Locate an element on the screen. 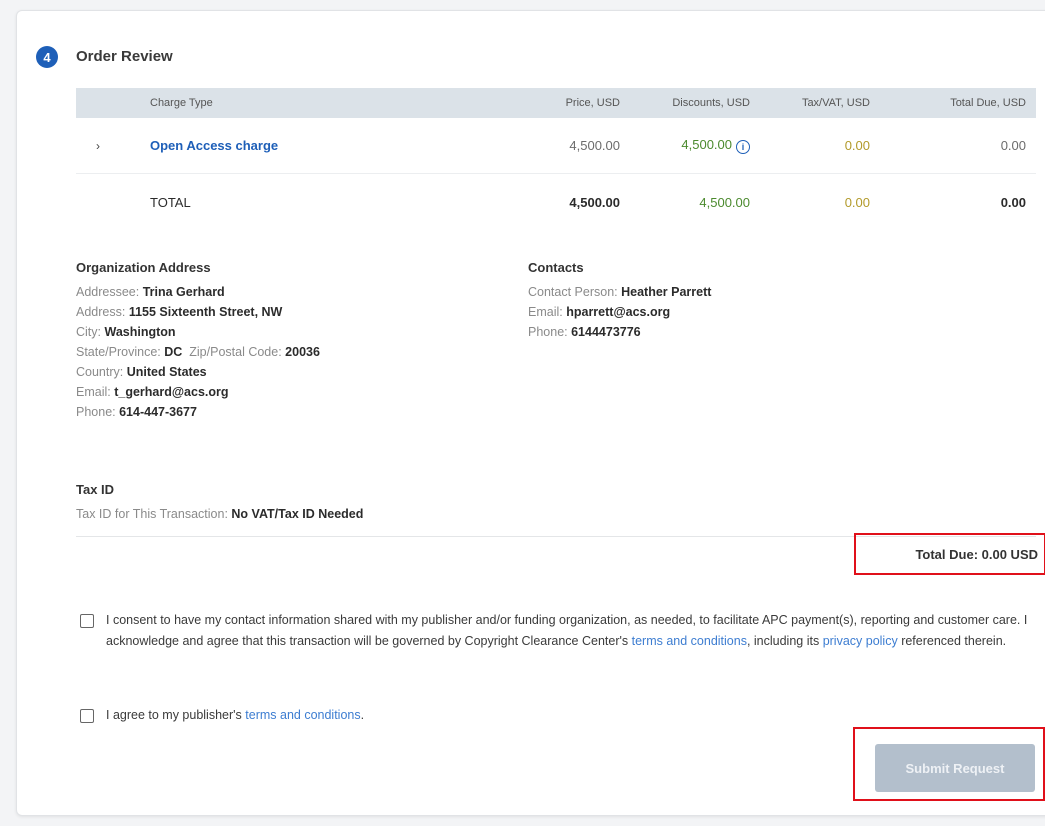 The width and height of the screenshot is (1045, 826). total-price: 4,500.00 is located at coordinates (594, 202).